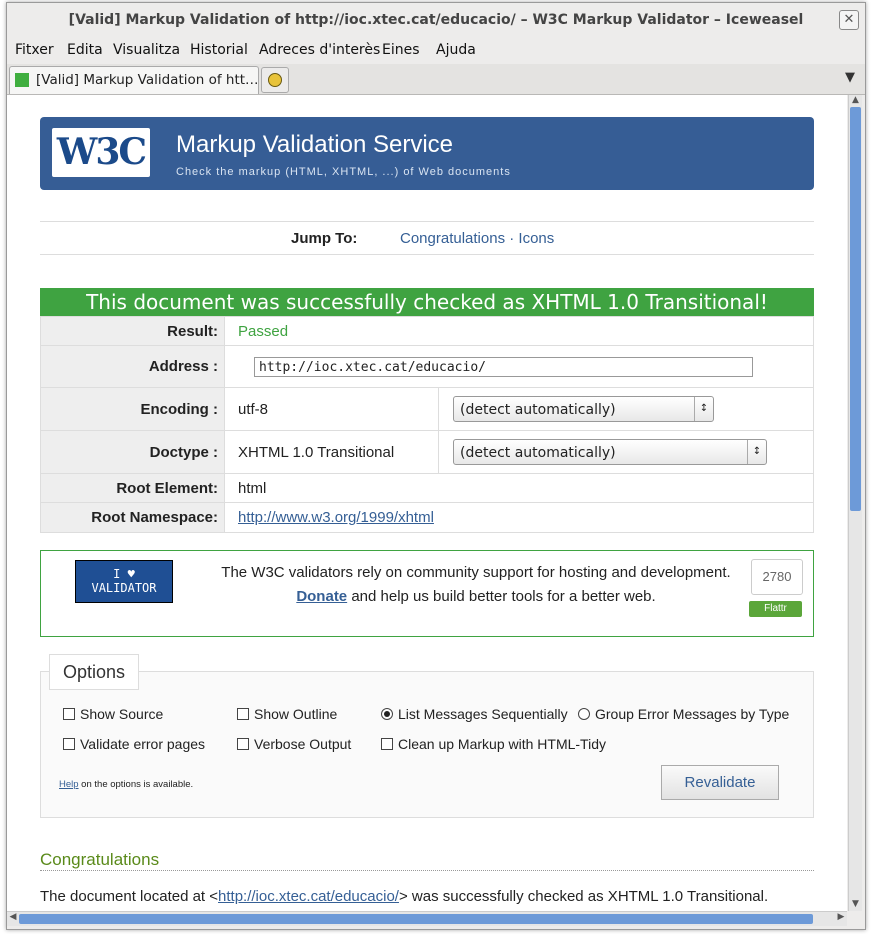  I want to click on page-title: Markup Validation Service, so click(314, 145).